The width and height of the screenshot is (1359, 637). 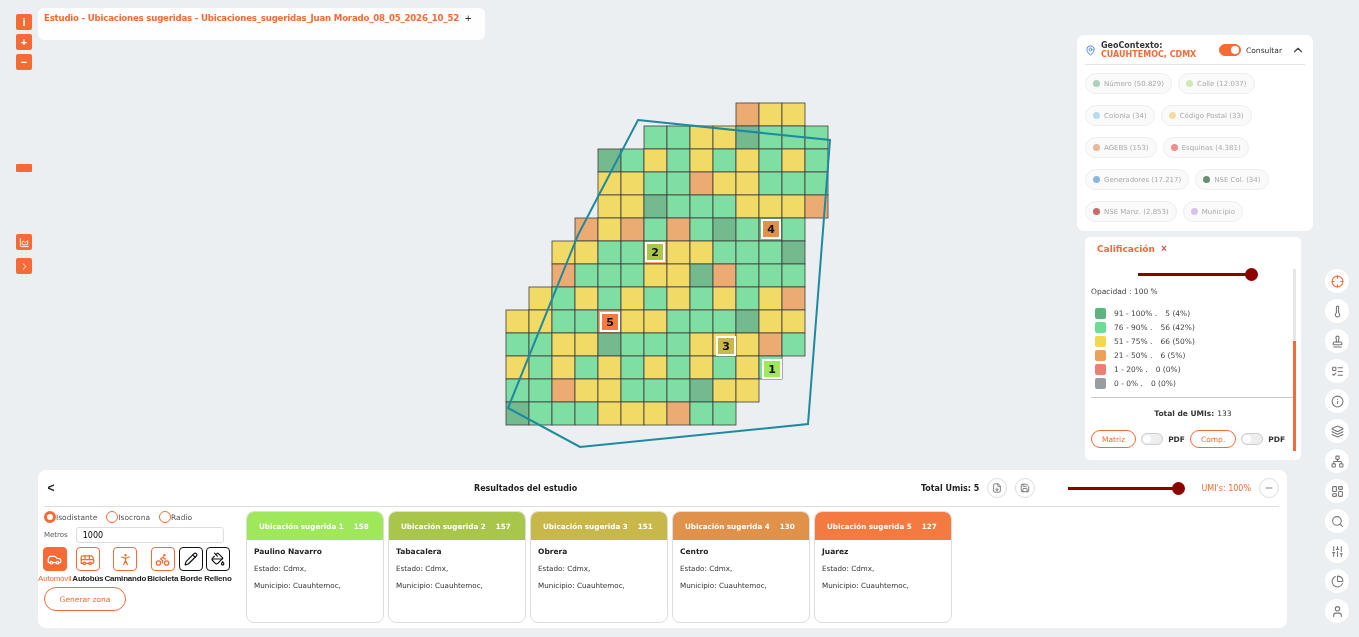 What do you see at coordinates (163, 559) in the screenshot?
I see `bicycle-icon` at bounding box center [163, 559].